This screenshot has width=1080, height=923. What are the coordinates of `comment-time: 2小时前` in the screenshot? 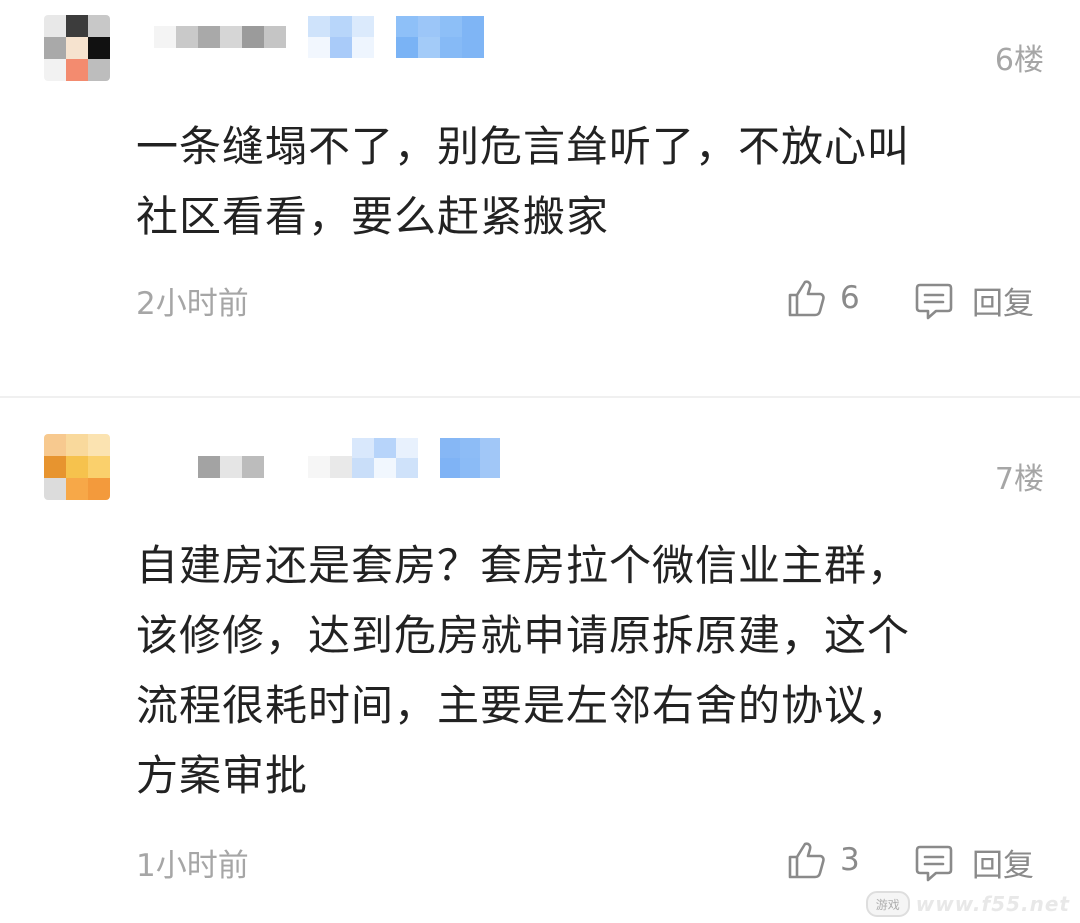 It's located at (192, 304).